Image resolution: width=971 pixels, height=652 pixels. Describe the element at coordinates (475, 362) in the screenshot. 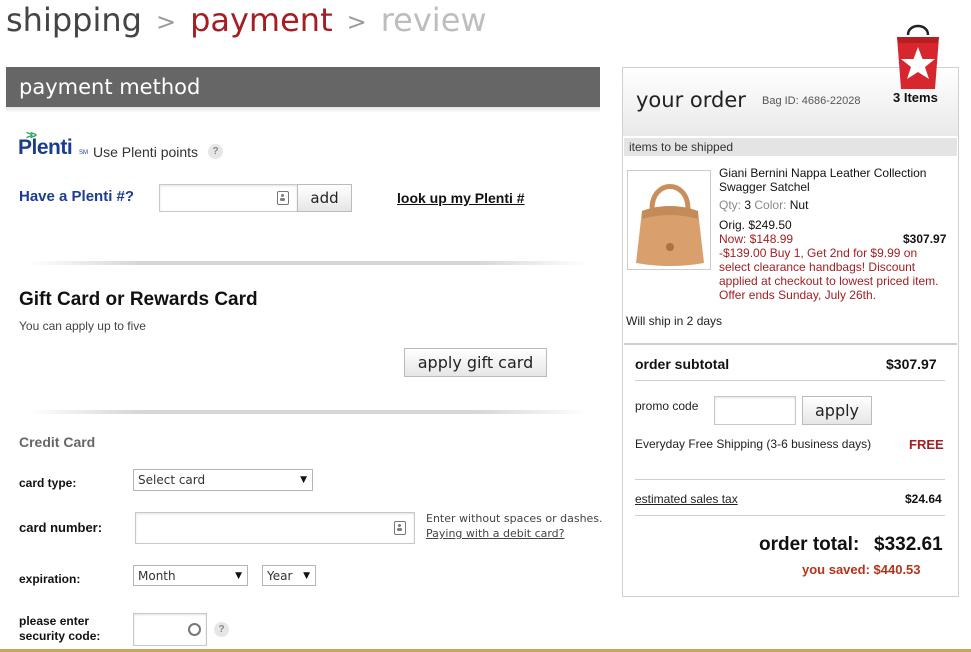

I see `apply-gift-card-button: apply gift card` at that location.